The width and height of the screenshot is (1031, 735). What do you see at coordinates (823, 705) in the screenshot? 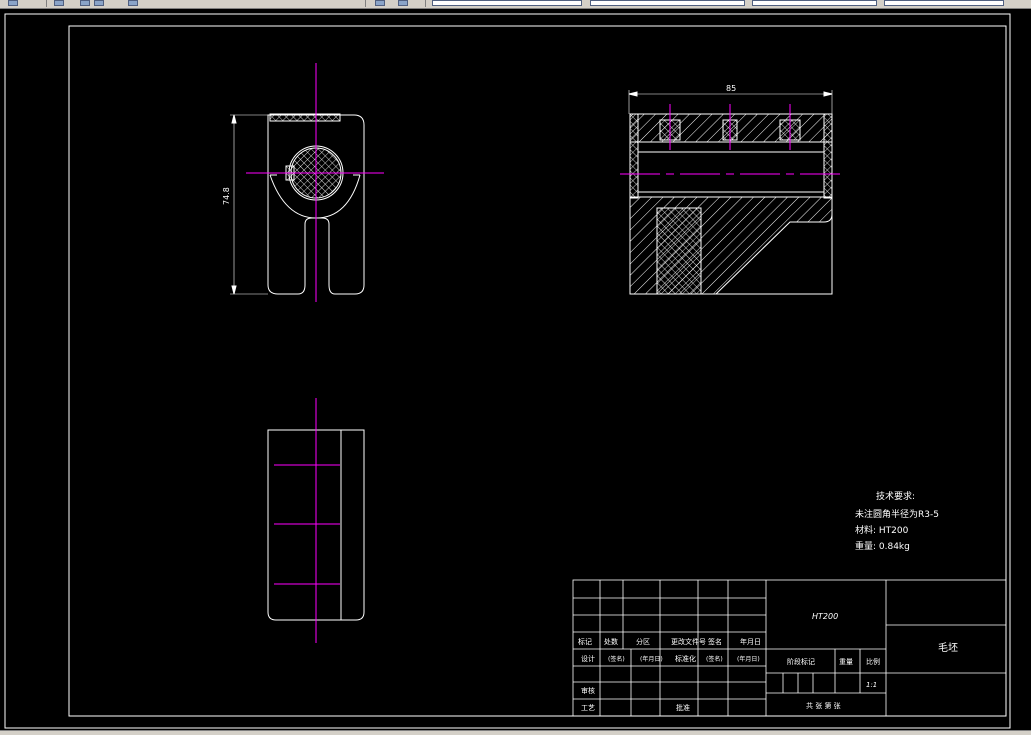
I see `tb-sheet-info: 共 张 第 张` at bounding box center [823, 705].